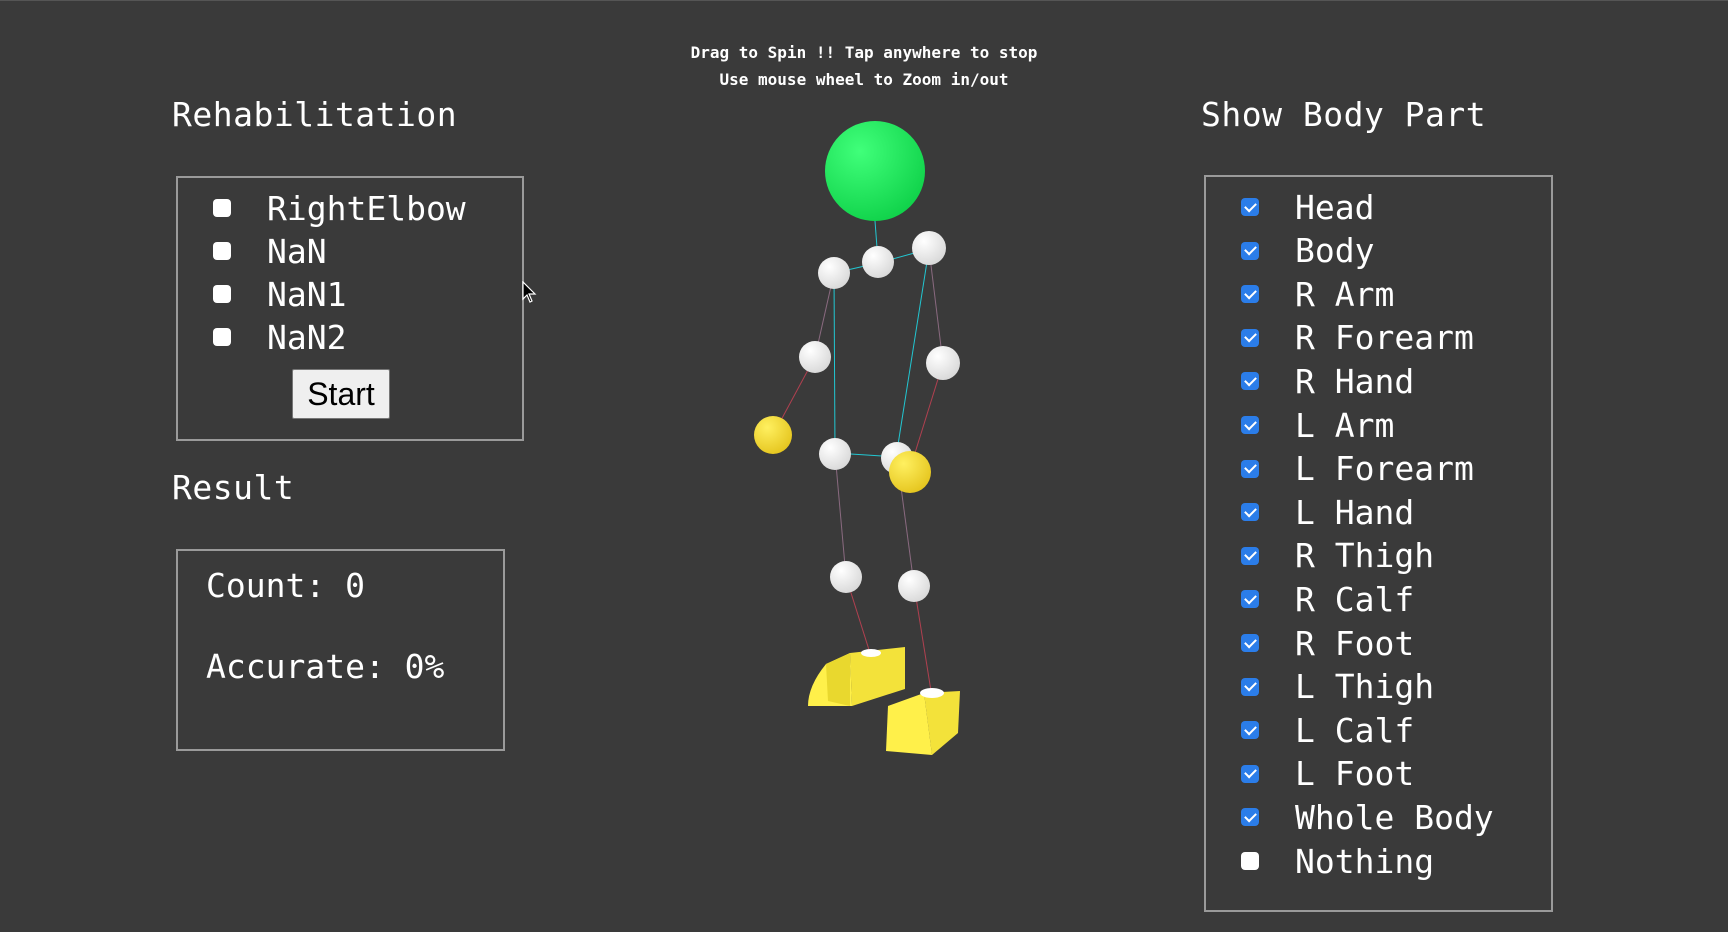 This screenshot has width=1728, height=932. Describe the element at coordinates (1345, 425) in the screenshot. I see `body-part-label: L Arm` at that location.